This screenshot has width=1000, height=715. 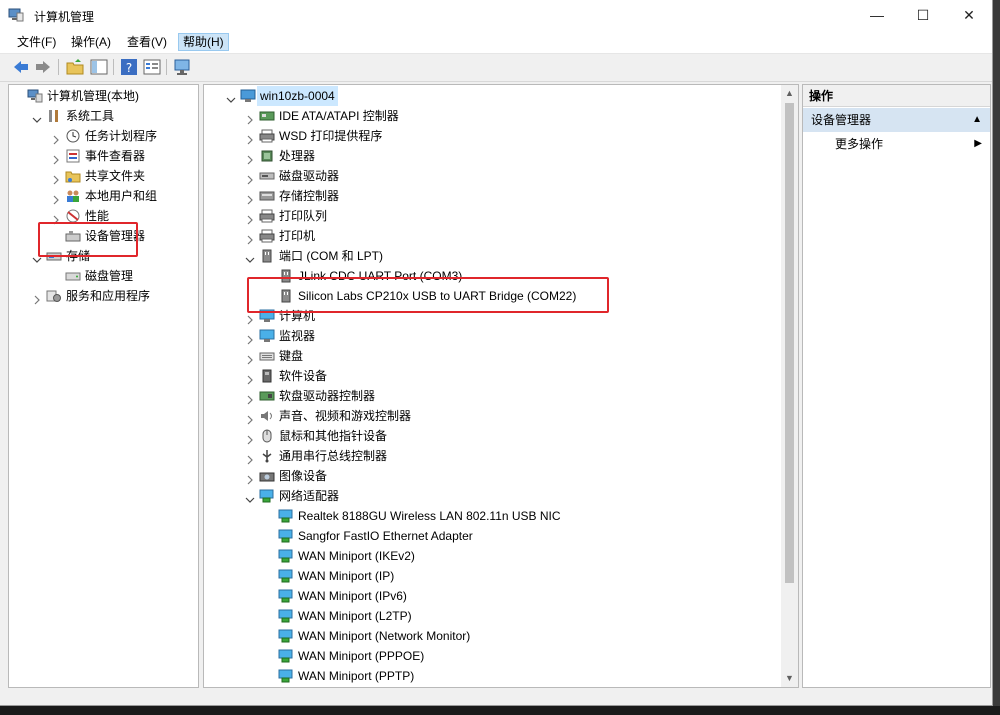 I want to click on nav-tree-item: 服务和应用程序, so click(x=115, y=296).